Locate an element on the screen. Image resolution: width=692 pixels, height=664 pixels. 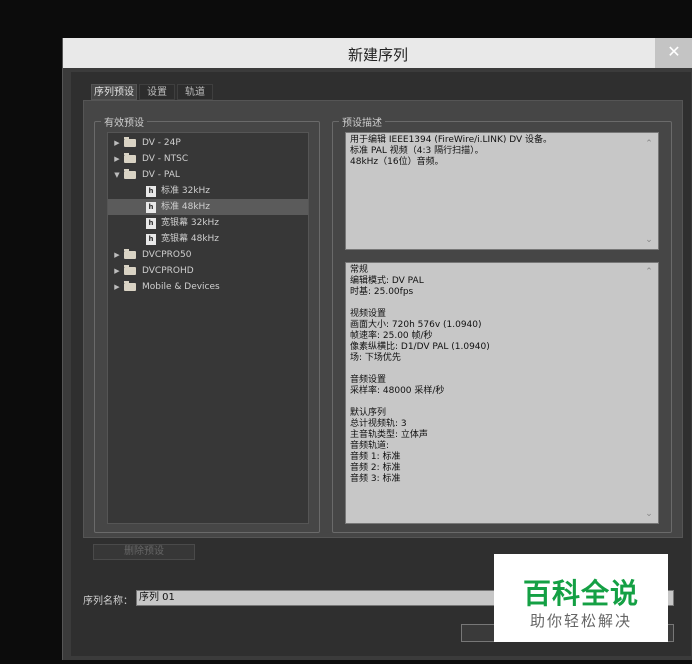
detail-line: 像素纵横比: D1/DV PAL (1.0940) is located at coordinates (420, 347).